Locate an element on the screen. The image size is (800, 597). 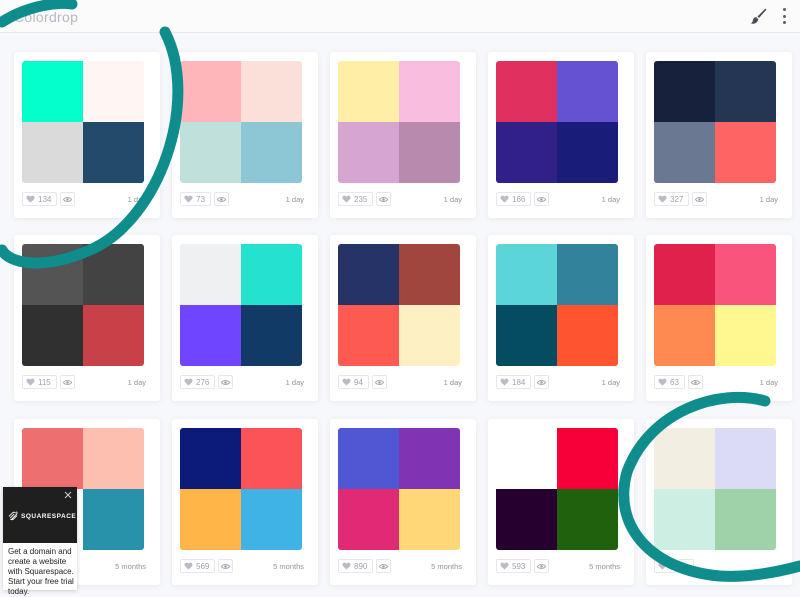
like-button: 593 is located at coordinates (514, 566).